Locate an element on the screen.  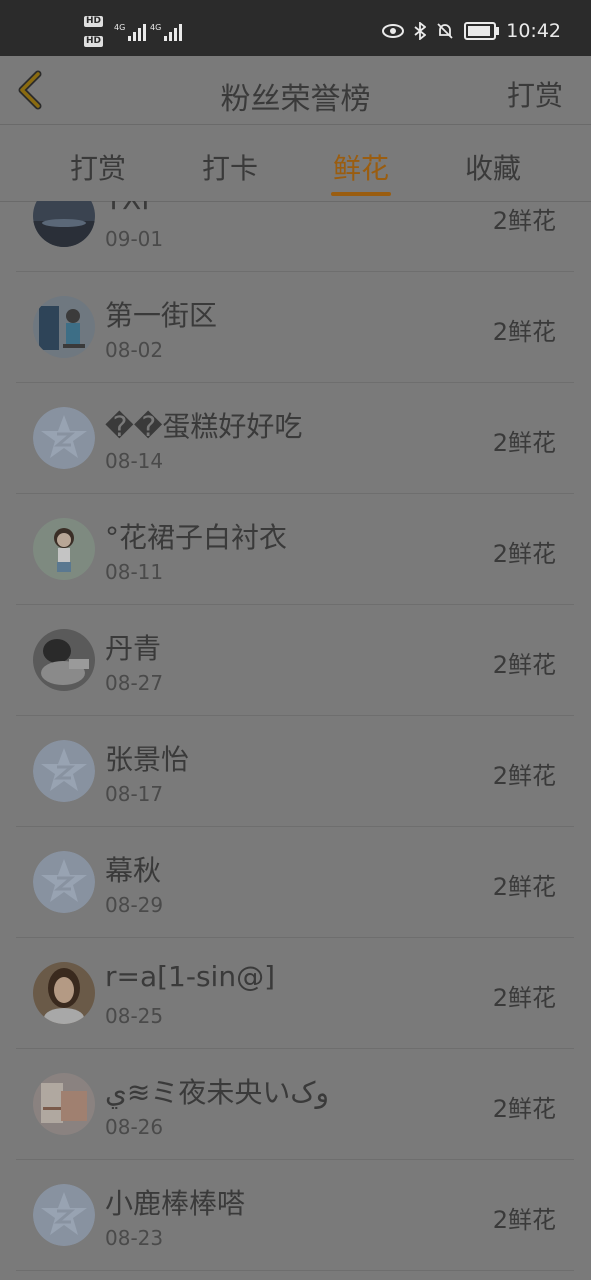
tab-checkin: 打卡 is located at coordinates (230, 167).